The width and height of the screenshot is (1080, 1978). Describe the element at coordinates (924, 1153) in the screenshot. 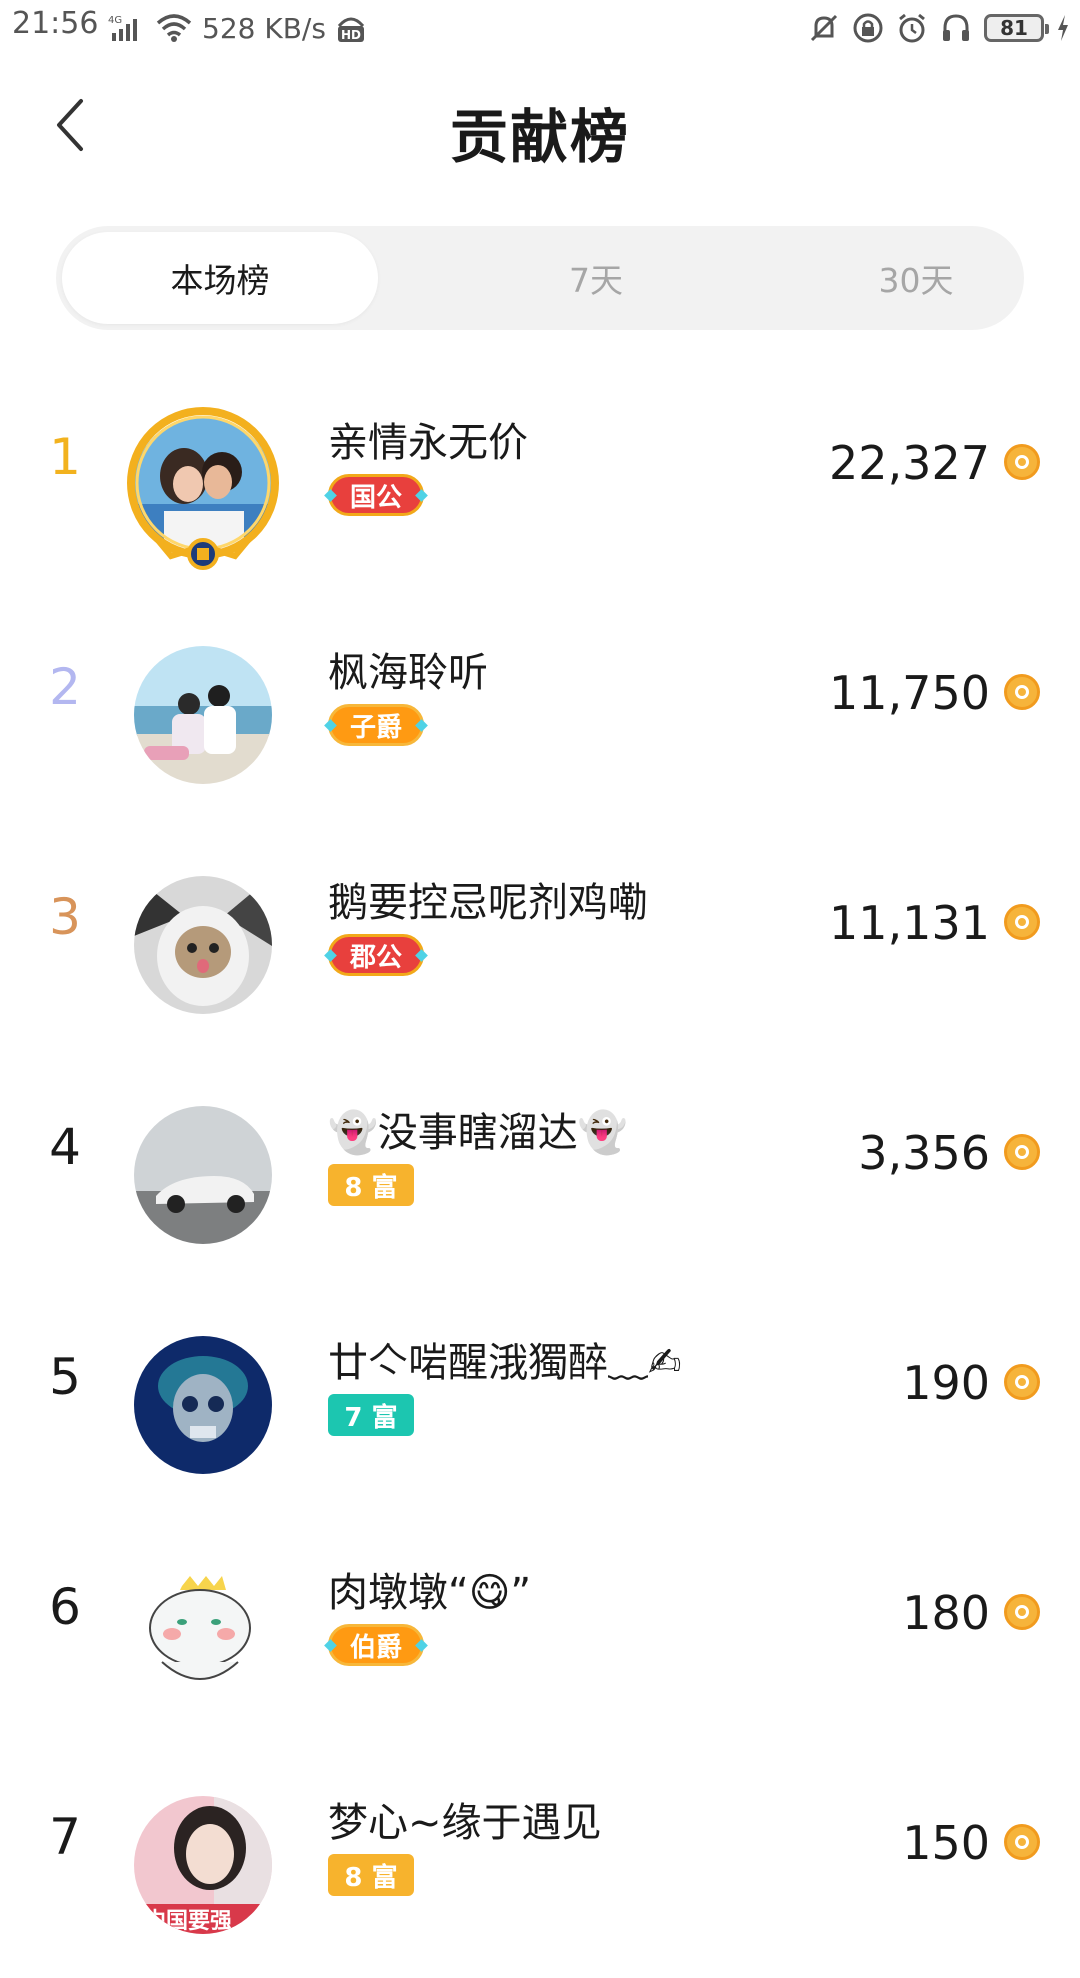

I see `contribution-amount: 3,356` at that location.